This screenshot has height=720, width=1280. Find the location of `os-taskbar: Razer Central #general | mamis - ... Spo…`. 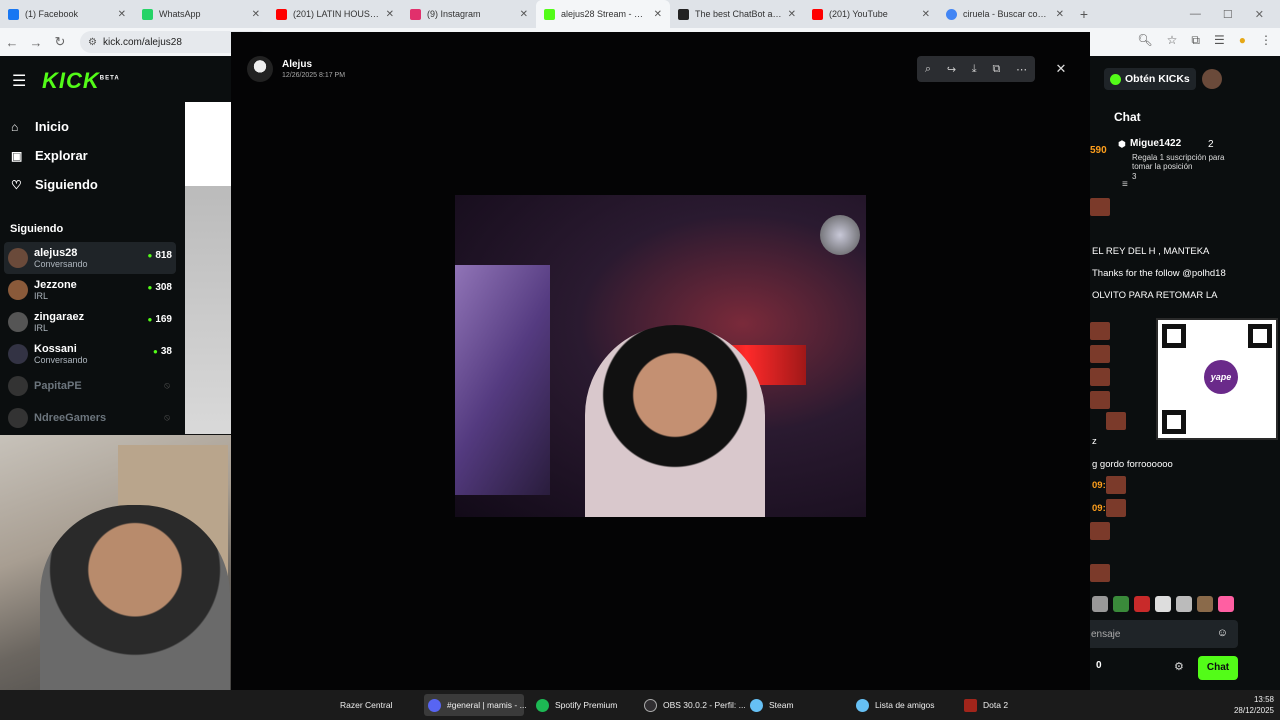

os-taskbar: Razer Central #general | mamis - ... Spo… is located at coordinates (640, 705).